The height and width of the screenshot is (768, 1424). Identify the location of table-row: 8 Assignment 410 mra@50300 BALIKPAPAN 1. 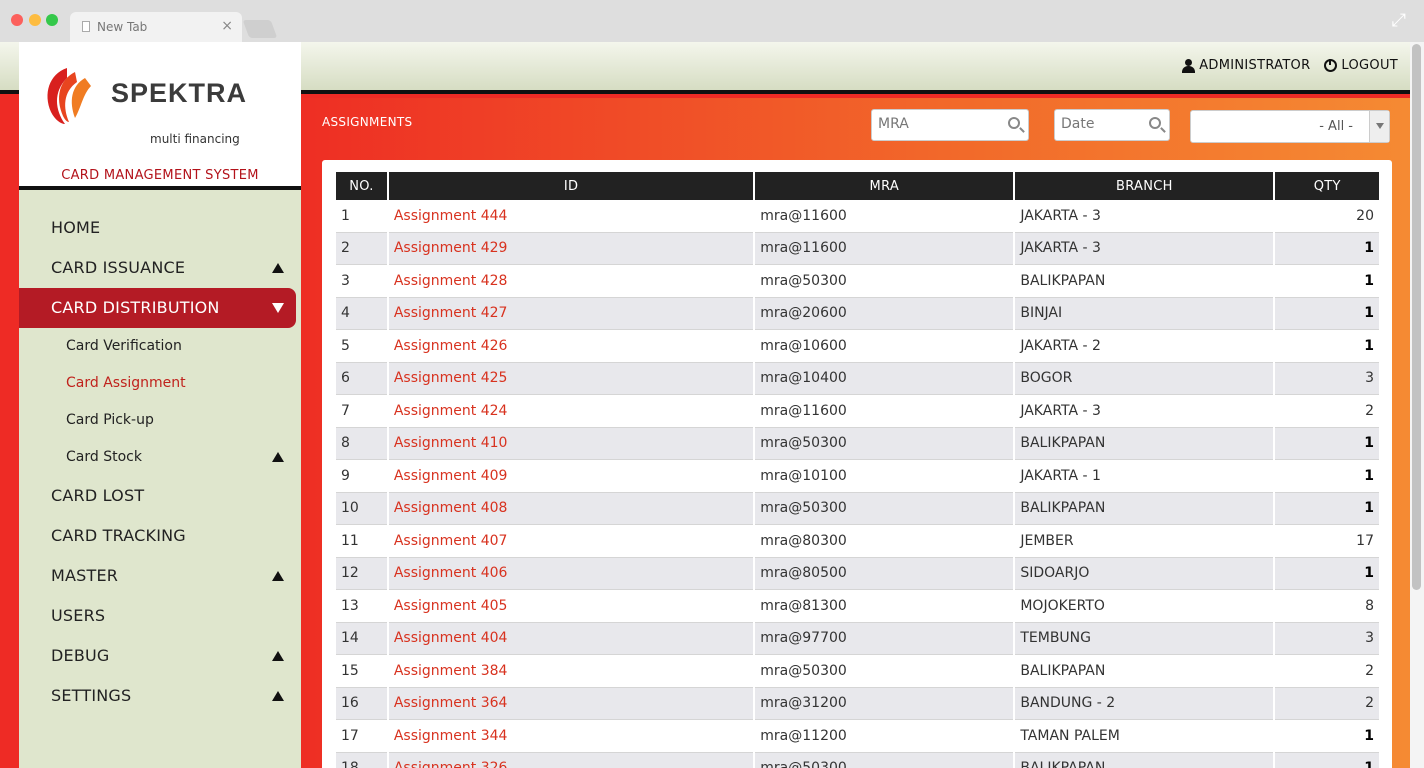
(857, 443).